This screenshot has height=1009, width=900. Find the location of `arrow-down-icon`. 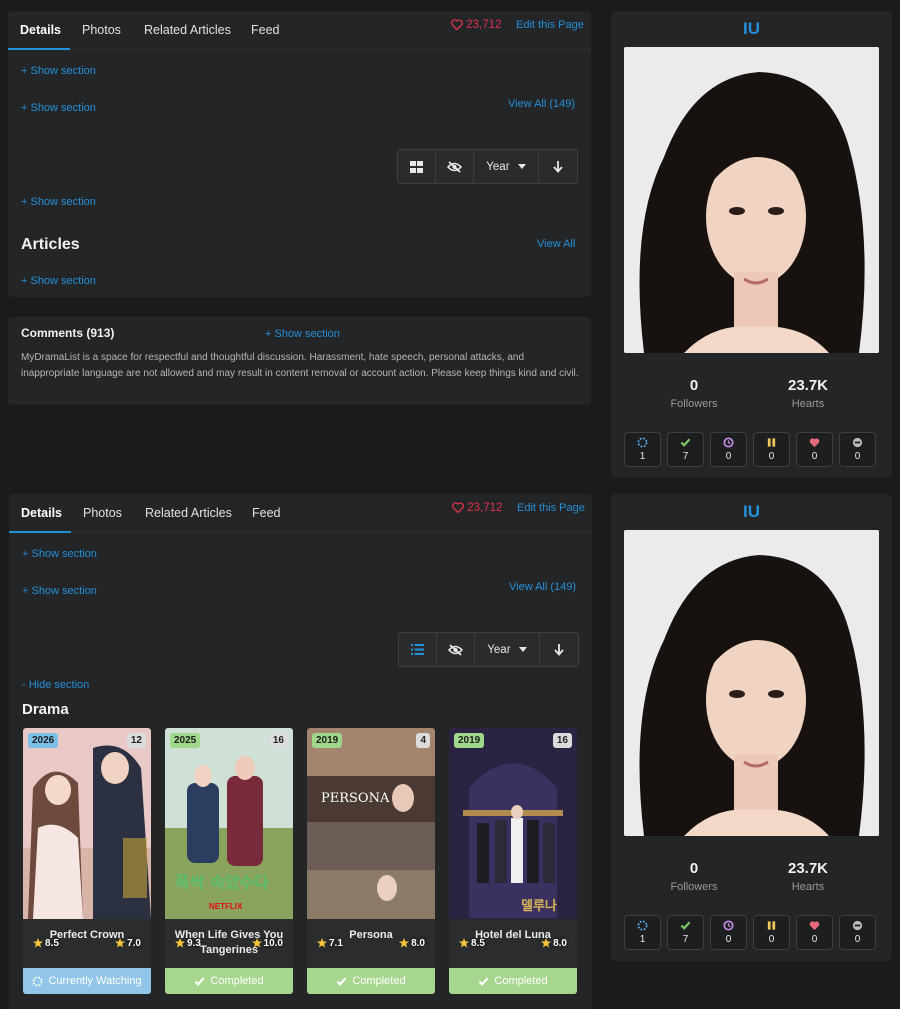

arrow-down-icon is located at coordinates (559, 649).